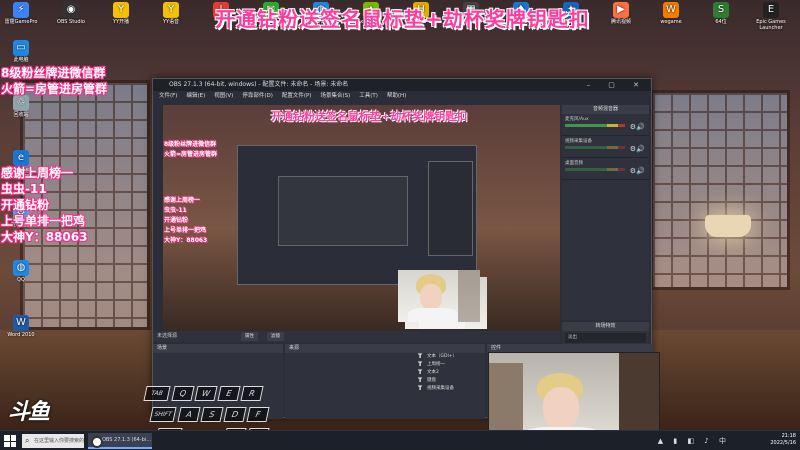 Image resolution: width=800 pixels, height=450 pixels. I want to click on key-r: R, so click(252, 393).